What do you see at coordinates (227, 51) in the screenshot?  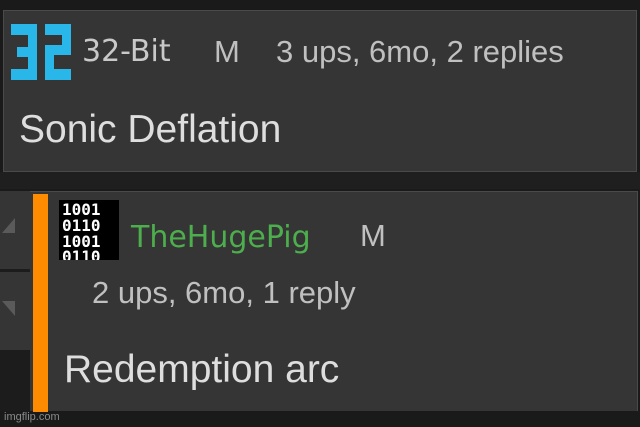 I see `comment-gender-badge: M` at bounding box center [227, 51].